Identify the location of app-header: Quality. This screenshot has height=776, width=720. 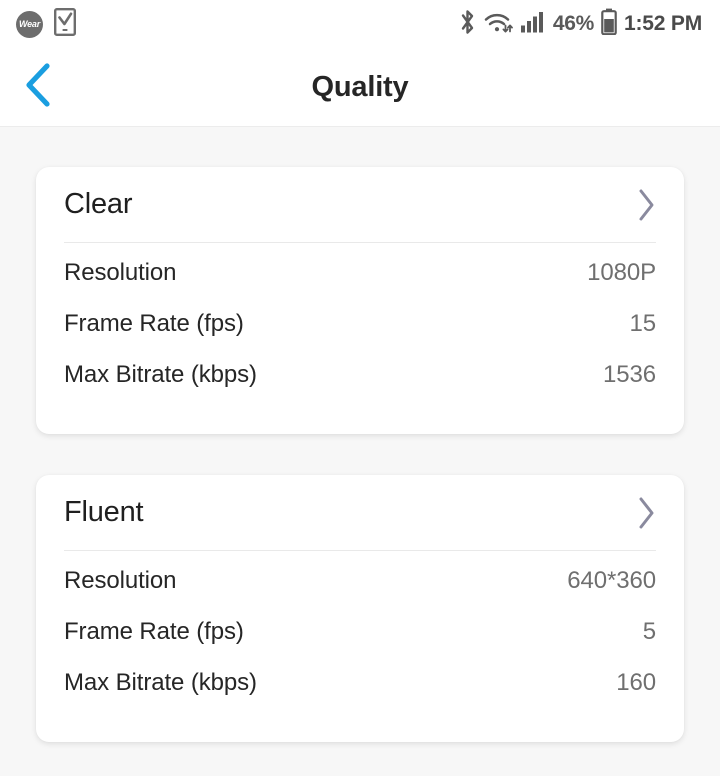
(360, 87).